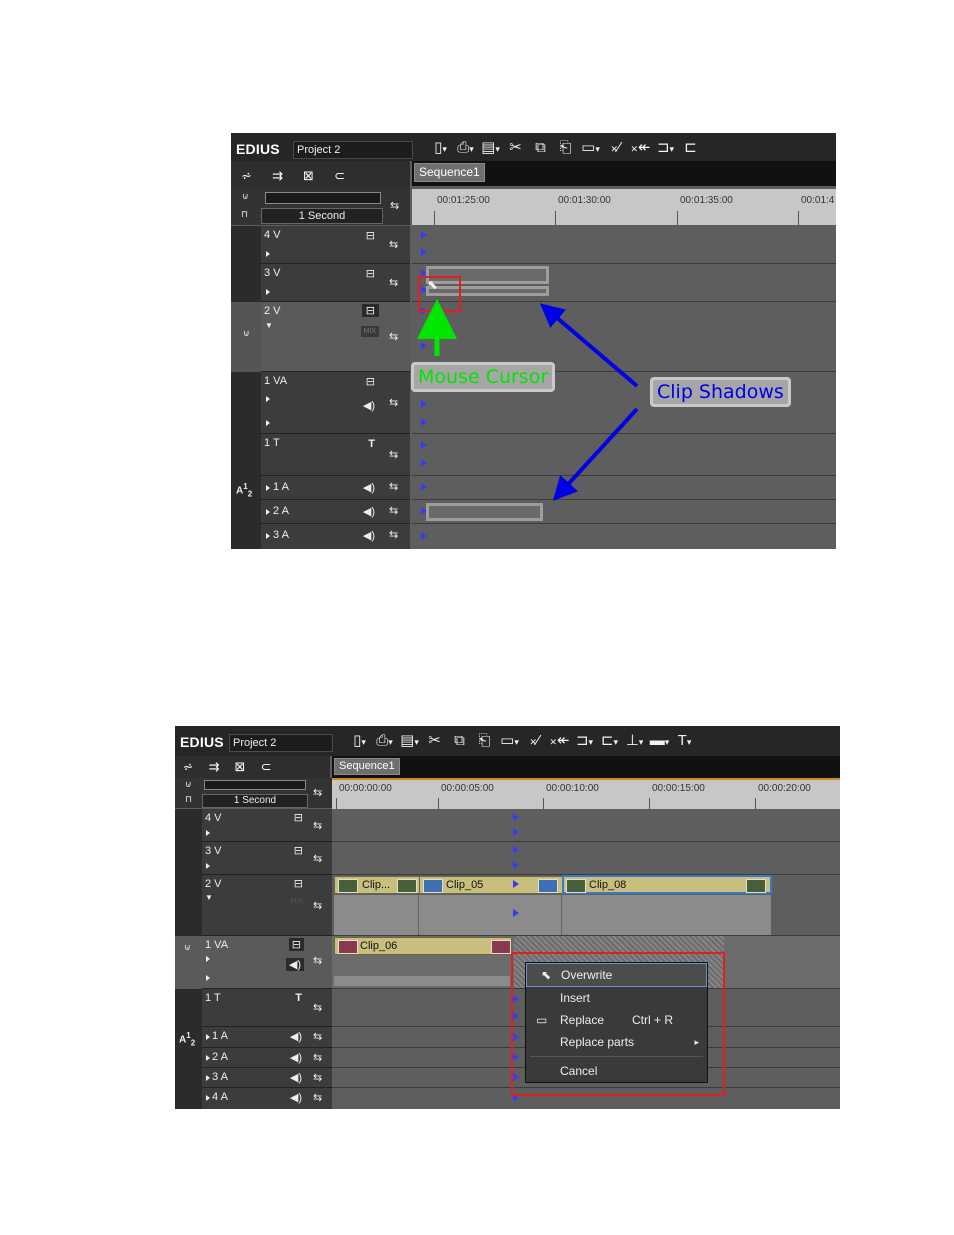 The image size is (954, 1235). What do you see at coordinates (483, 377) in the screenshot?
I see `mouse-cursor-callout: Mouse Cursor` at bounding box center [483, 377].